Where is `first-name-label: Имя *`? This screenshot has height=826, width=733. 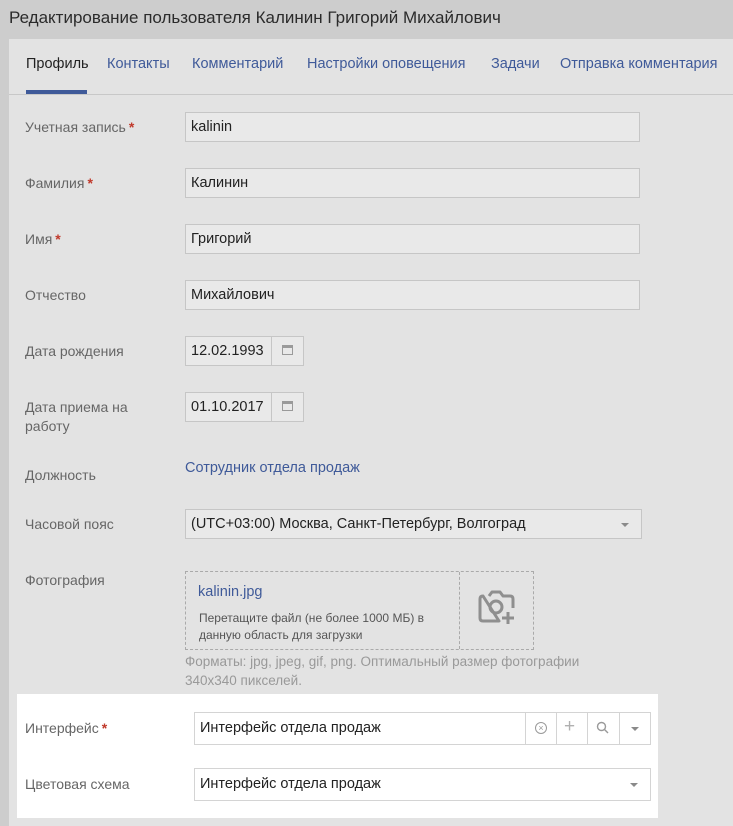 first-name-label: Имя * is located at coordinates (43, 239).